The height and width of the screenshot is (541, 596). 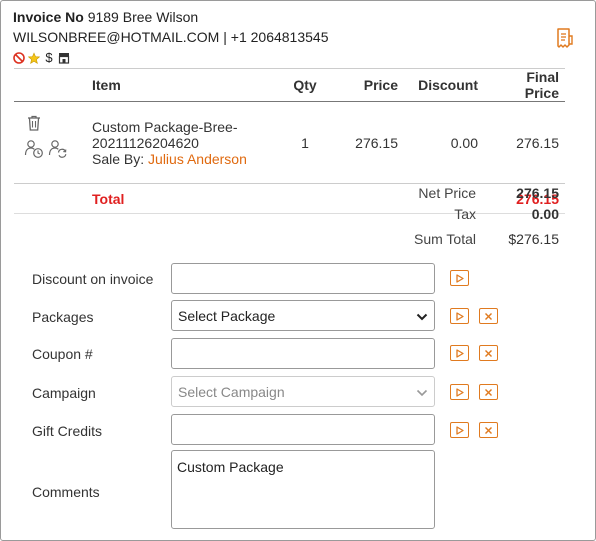 What do you see at coordinates (303, 391) in the screenshot?
I see `campaign-select: Select Campaign` at bounding box center [303, 391].